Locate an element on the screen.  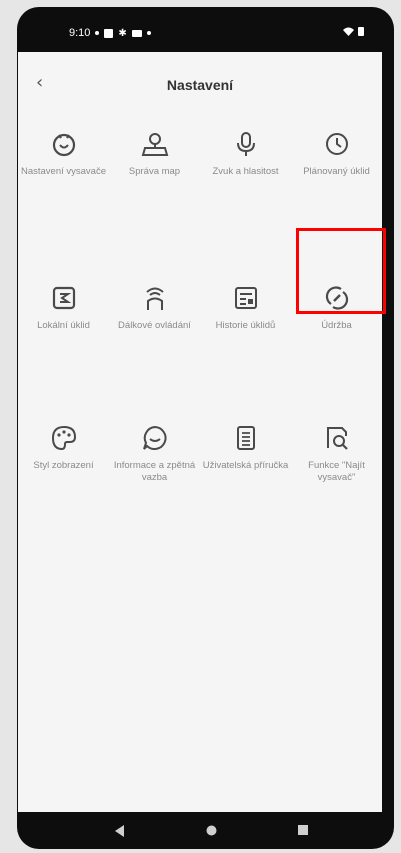
feedback-icon is located at coordinates (154, 437).